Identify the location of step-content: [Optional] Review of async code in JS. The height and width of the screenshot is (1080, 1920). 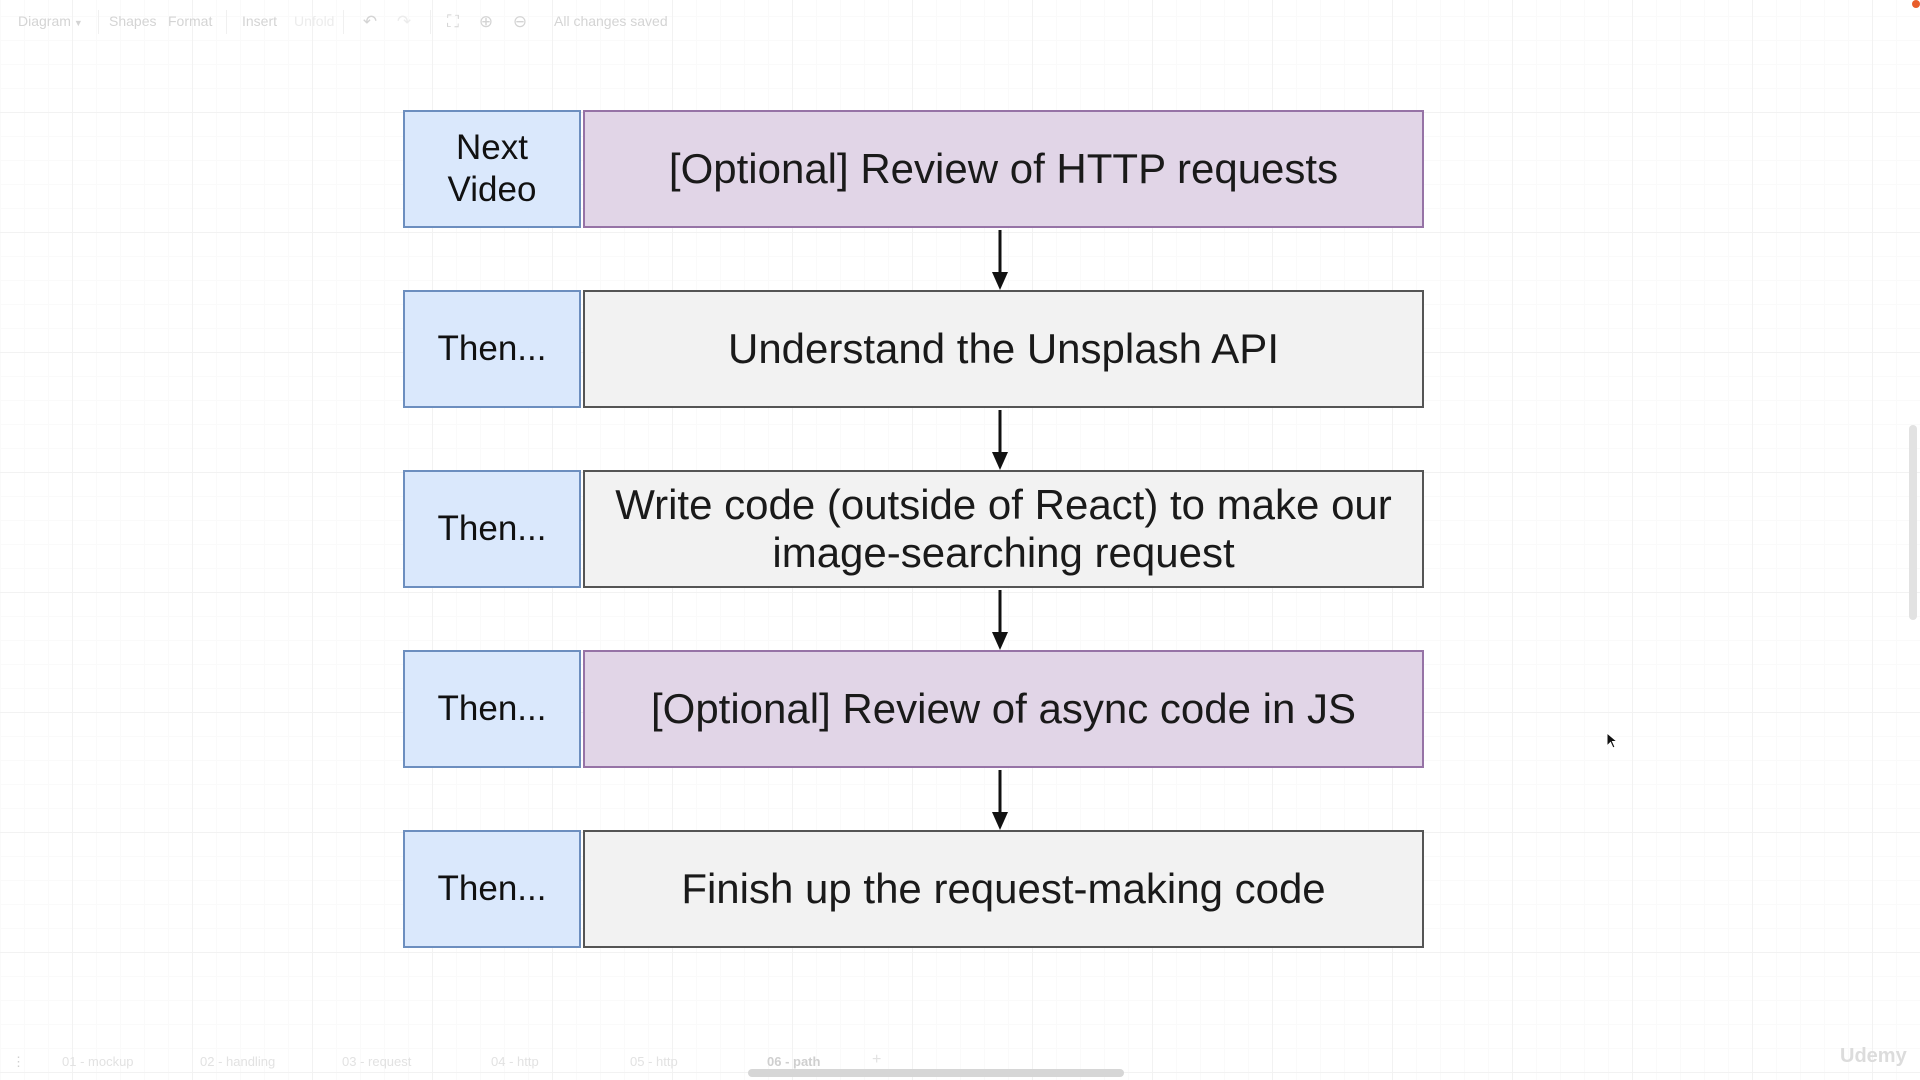
(1003, 709).